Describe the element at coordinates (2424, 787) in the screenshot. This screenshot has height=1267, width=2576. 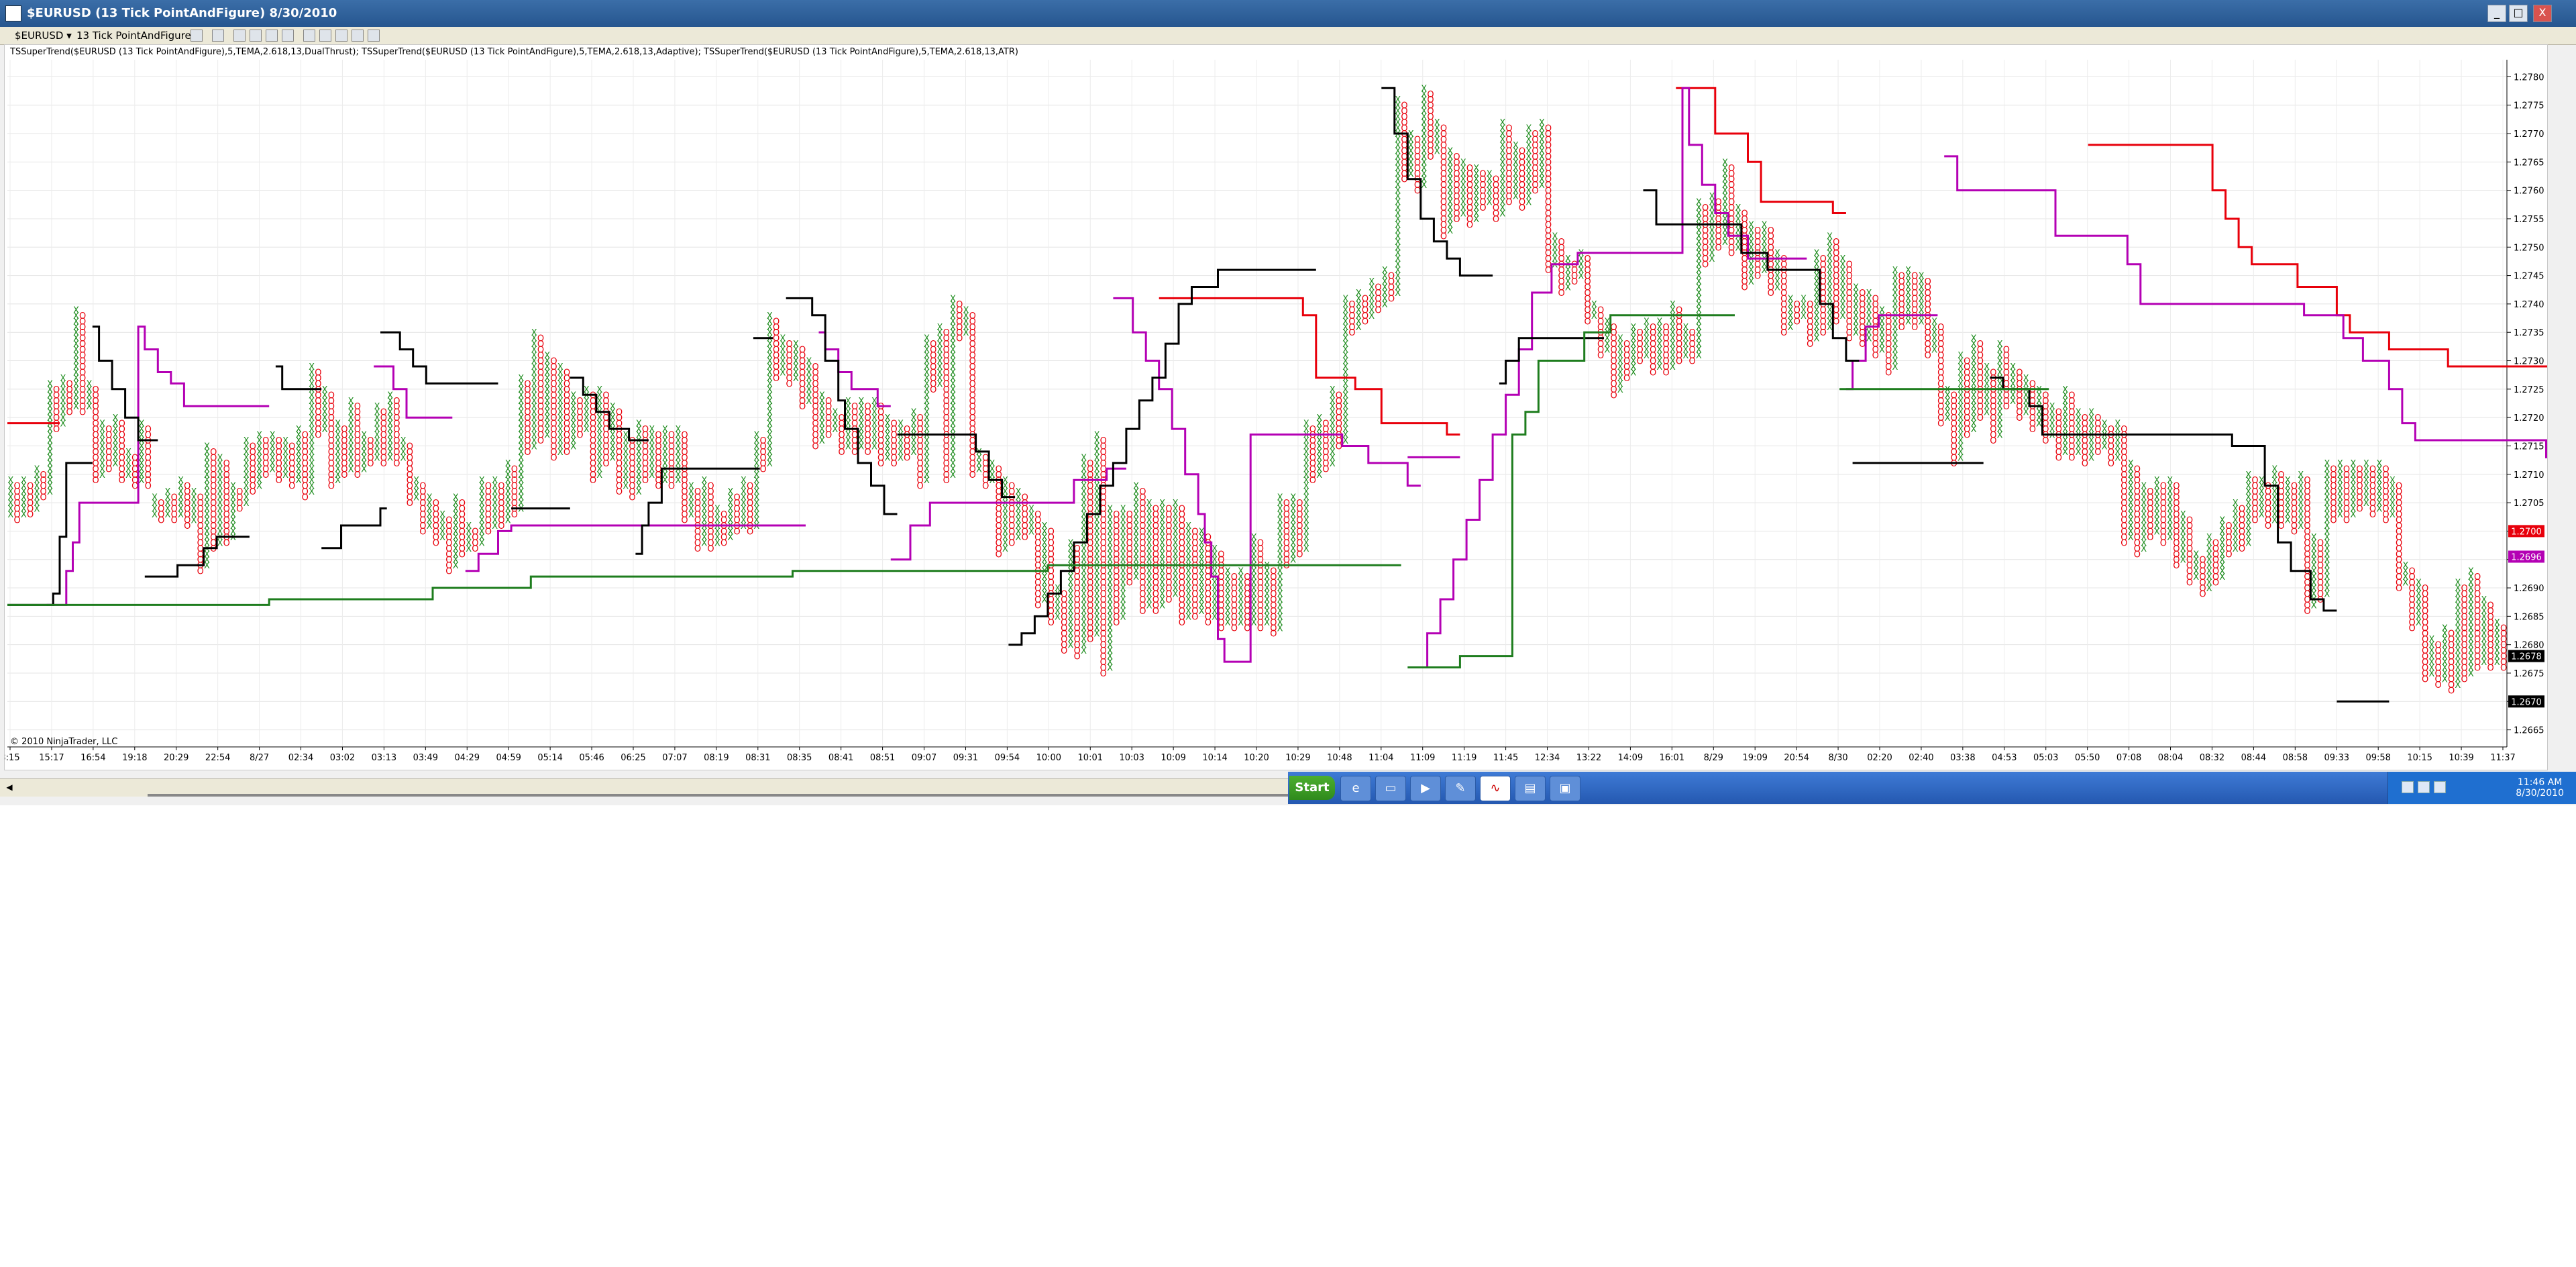
I see `security-icon` at that location.